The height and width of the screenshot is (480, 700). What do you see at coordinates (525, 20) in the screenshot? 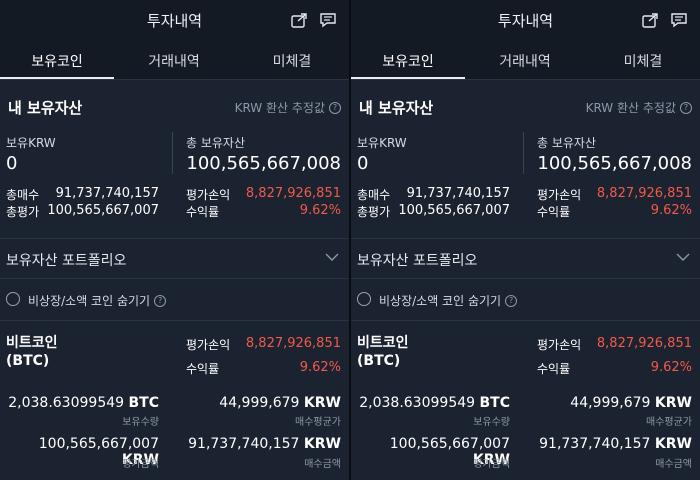
I see `header-bar: 투자내역` at bounding box center [525, 20].